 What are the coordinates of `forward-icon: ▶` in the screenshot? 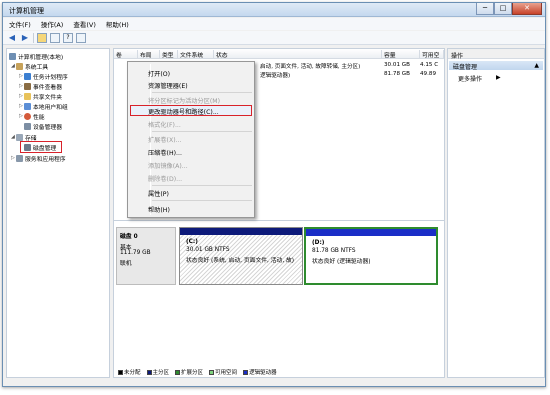 It's located at (25, 38).